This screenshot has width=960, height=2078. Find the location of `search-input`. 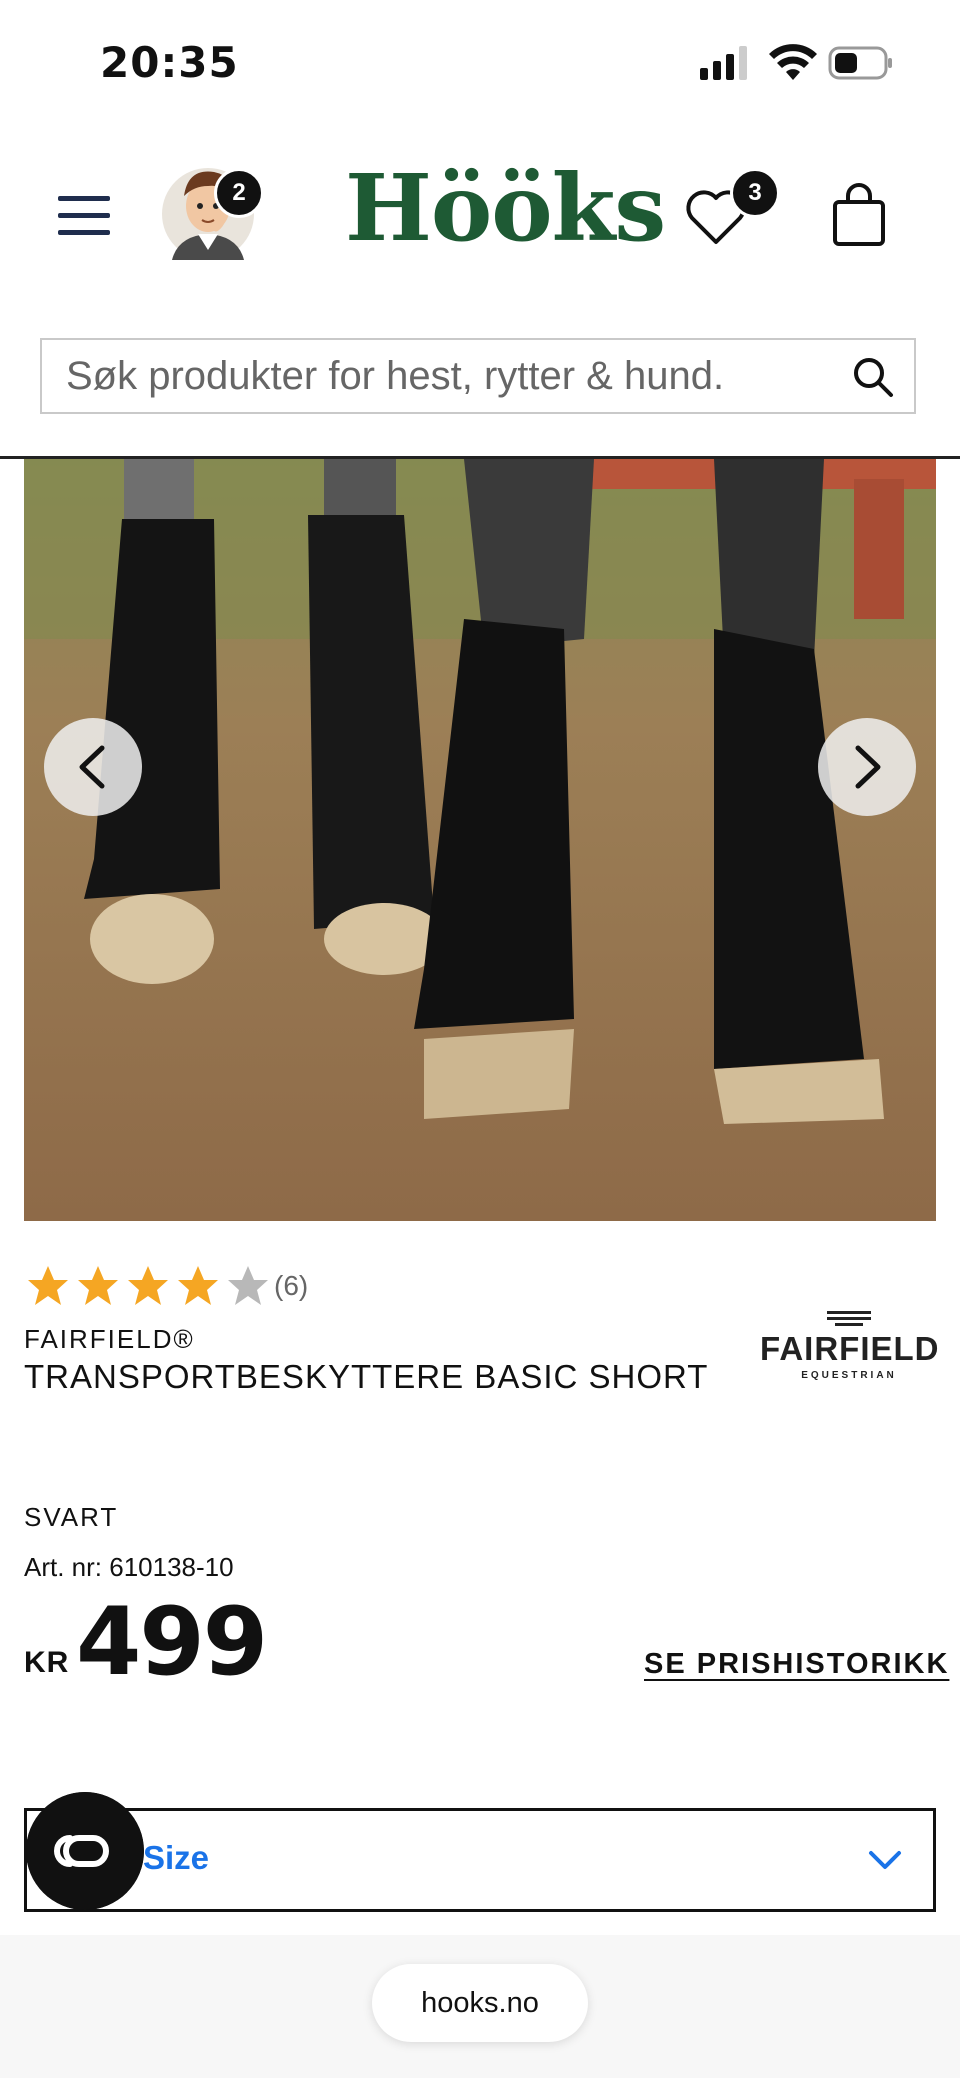

search-input is located at coordinates (446, 376).